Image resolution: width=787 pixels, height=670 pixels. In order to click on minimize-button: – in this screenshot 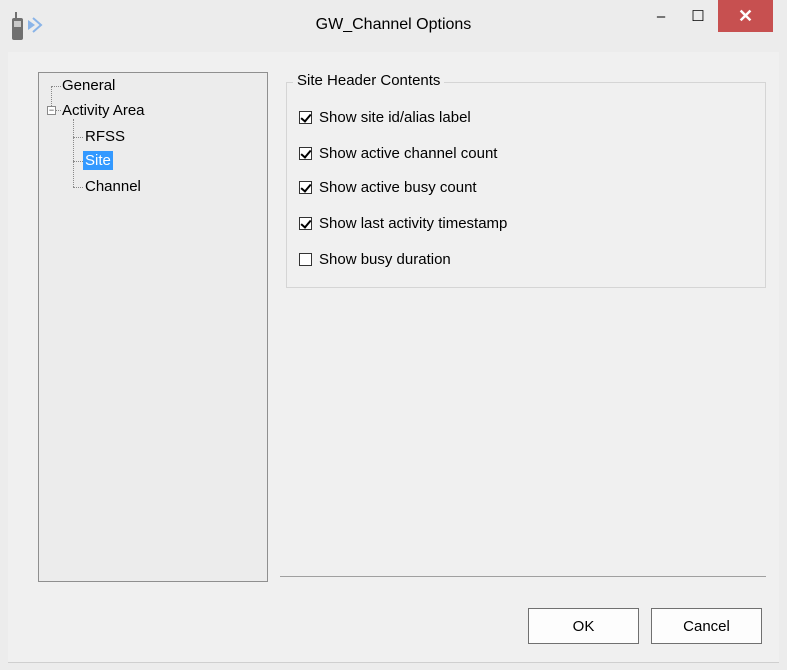, I will do `click(661, 16)`.